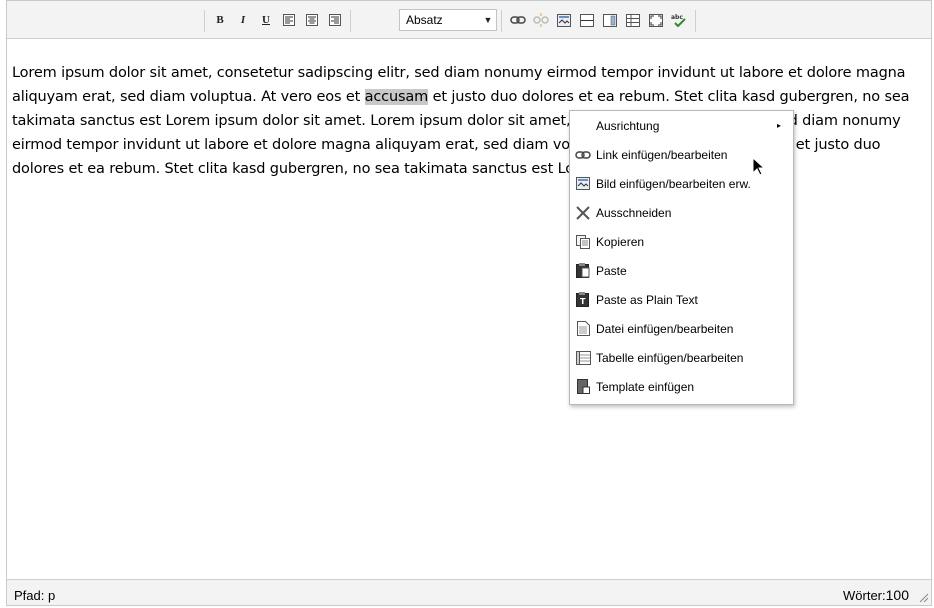 Image resolution: width=934 pixels, height=608 pixels. I want to click on submenu-arrow-icon: ▸, so click(778, 125).